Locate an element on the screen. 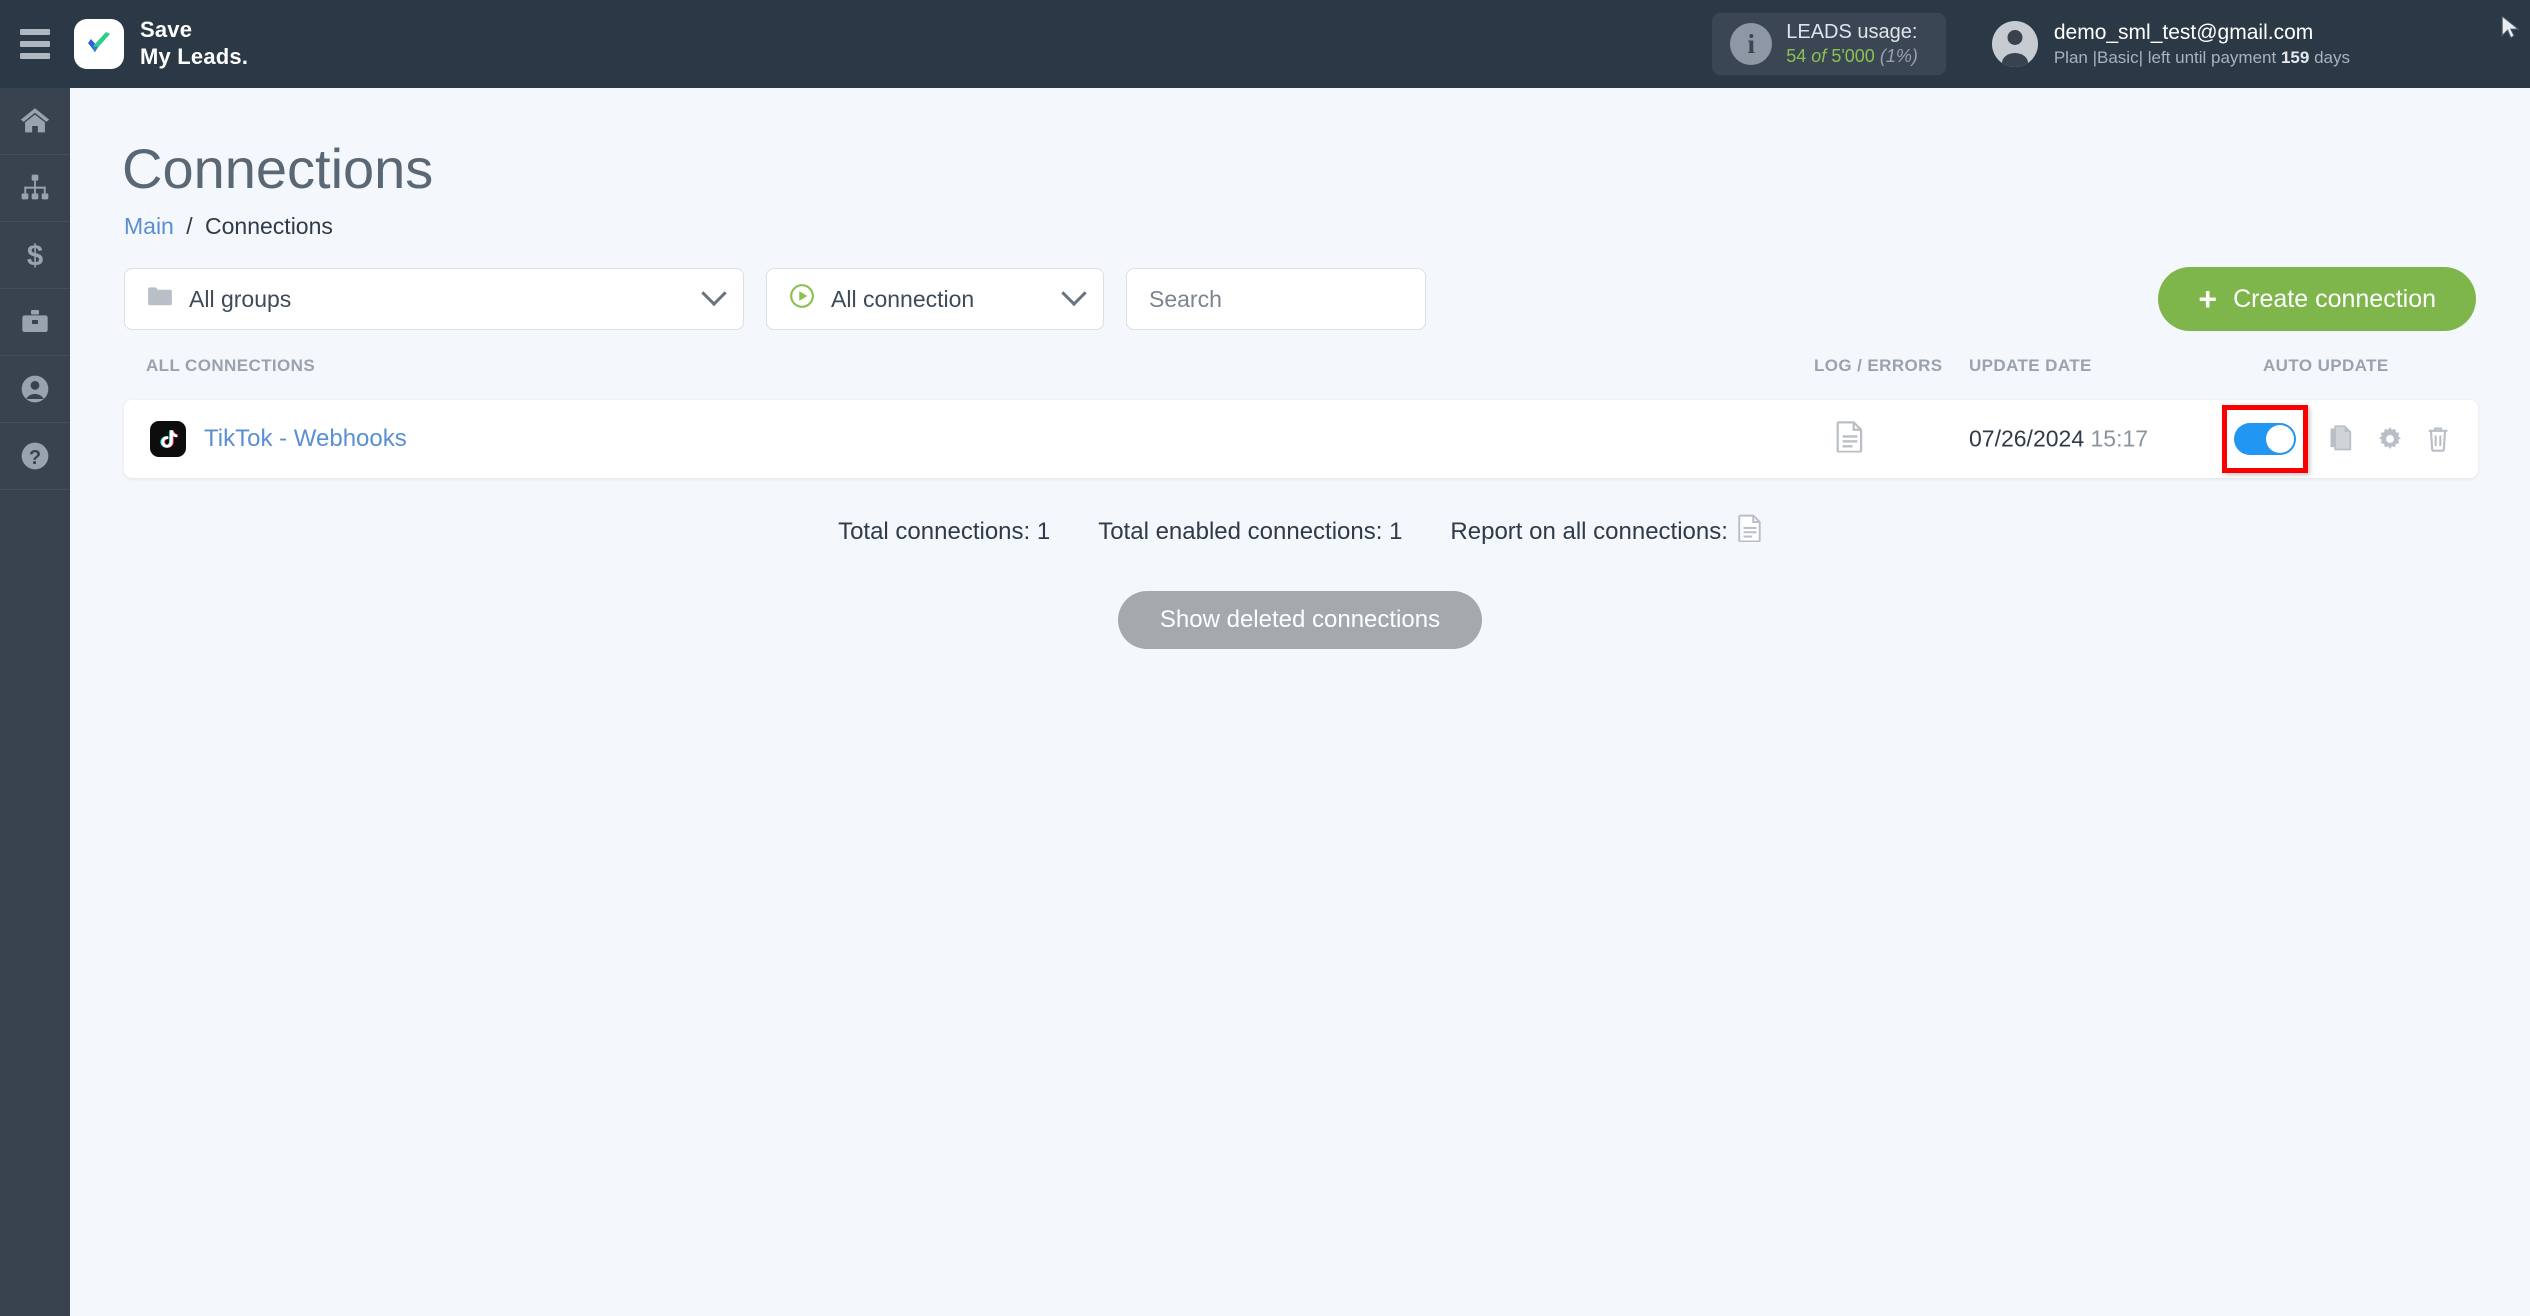 The image size is (2530, 1316). breadcrumb: Main / Connections is located at coordinates (1327, 226).